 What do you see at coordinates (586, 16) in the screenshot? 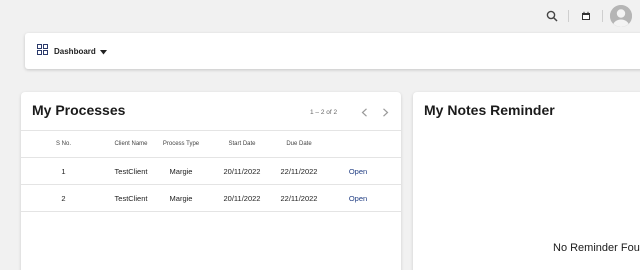
I see `calendar-icon` at bounding box center [586, 16].